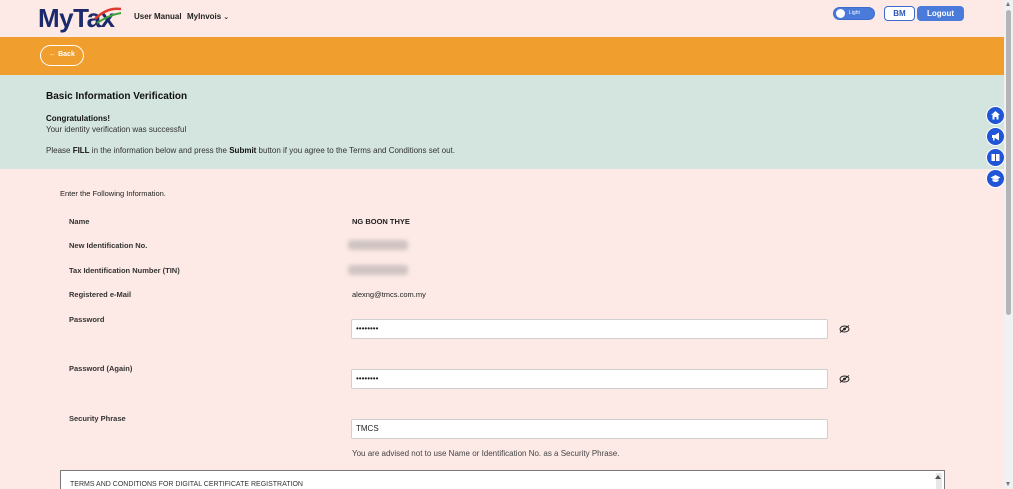 The height and width of the screenshot is (489, 1013). I want to click on name-label: Name, so click(79, 221).